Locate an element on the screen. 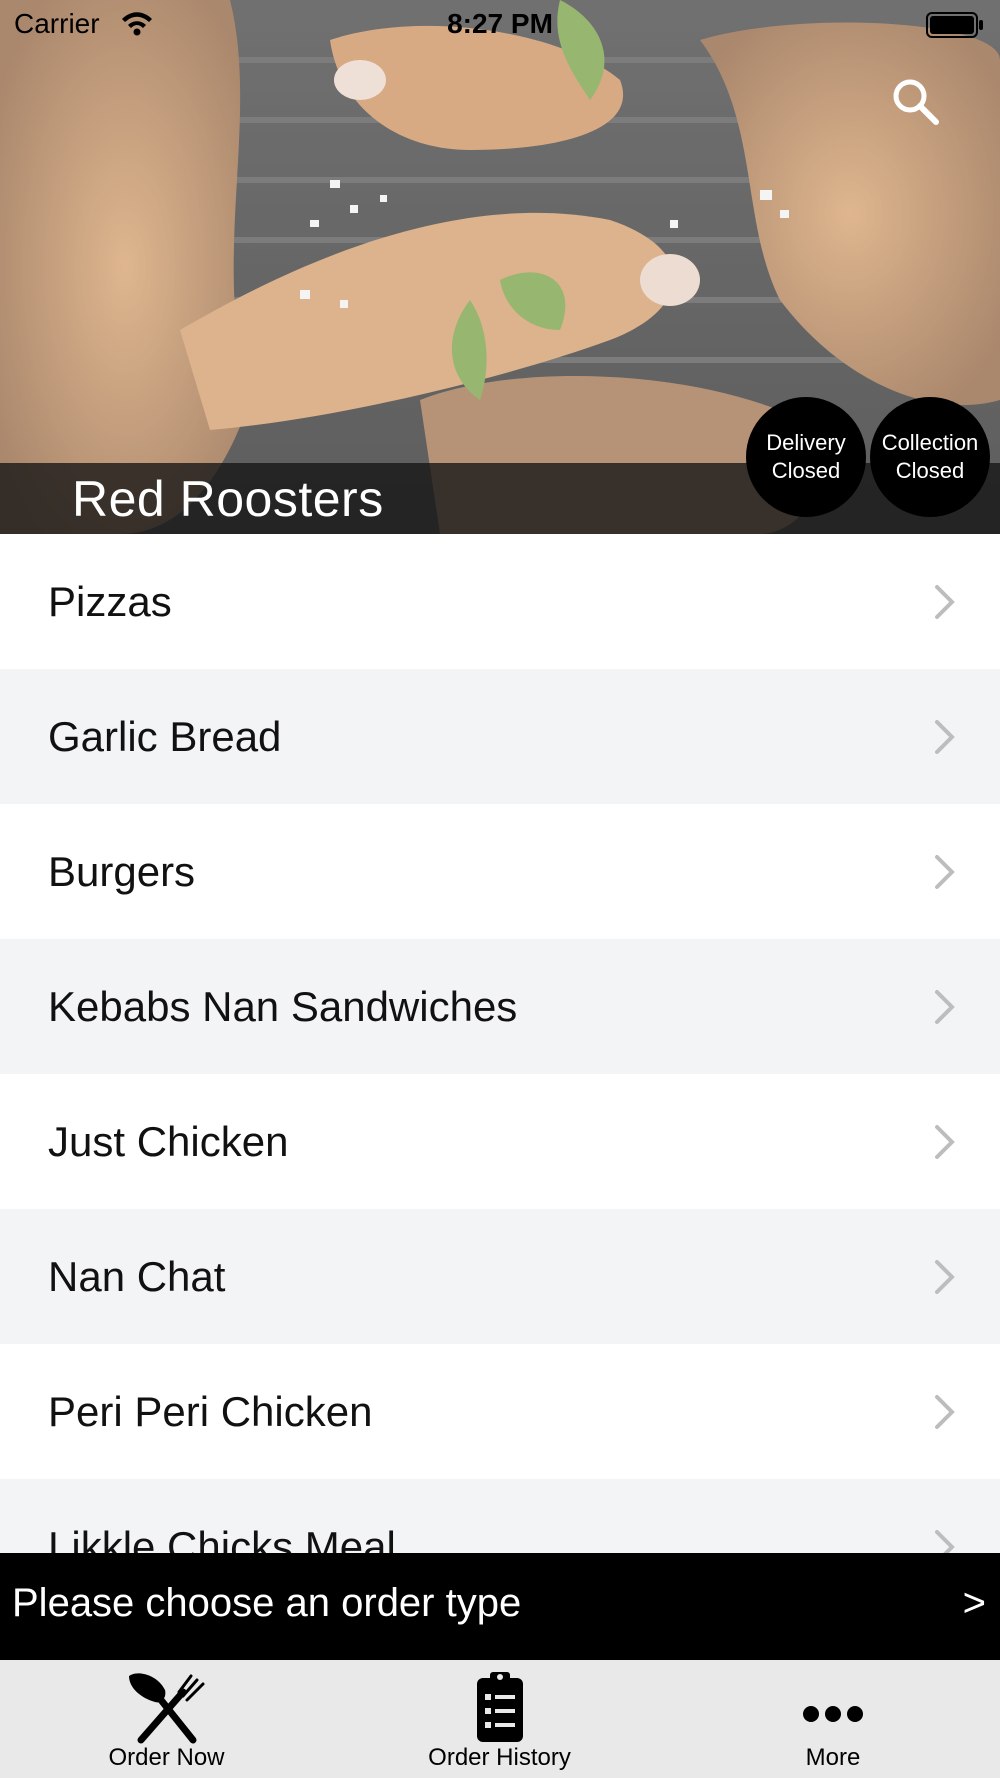  collection-status-badge: Collection Closed is located at coordinates (930, 457).